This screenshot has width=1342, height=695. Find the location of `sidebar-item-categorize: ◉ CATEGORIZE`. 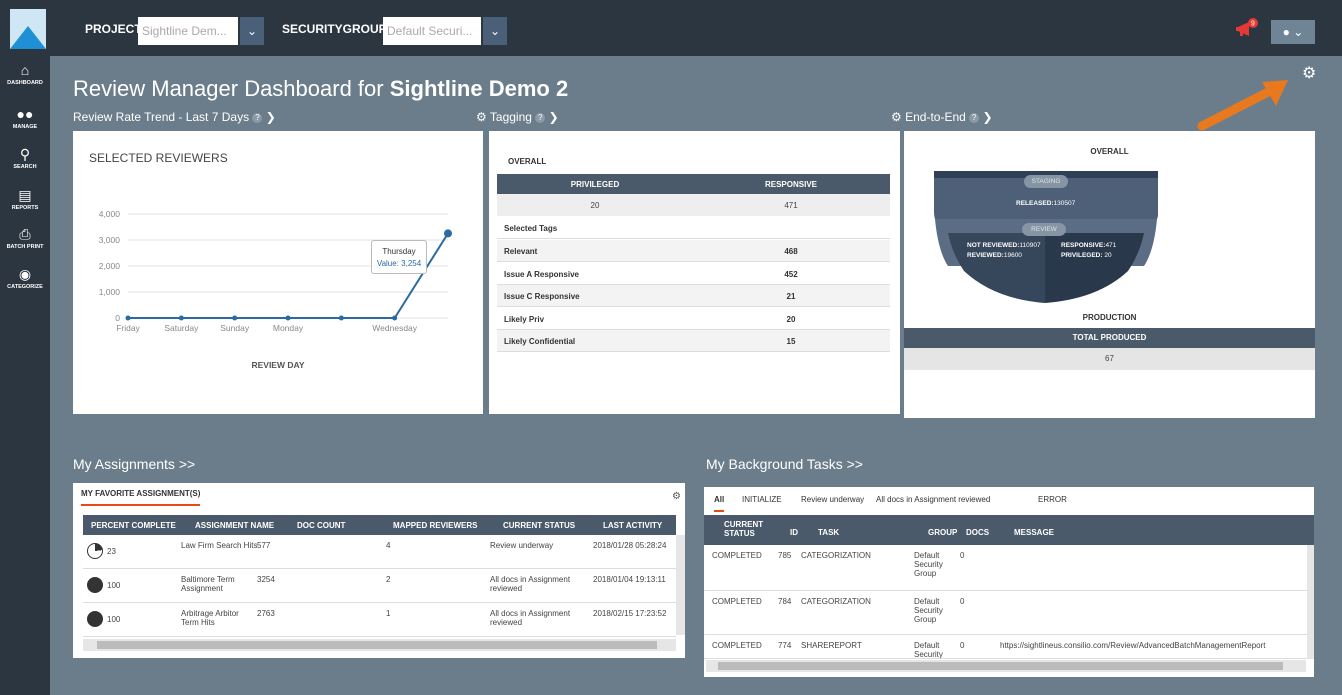

sidebar-item-categorize: ◉ CATEGORIZE is located at coordinates (25, 278).